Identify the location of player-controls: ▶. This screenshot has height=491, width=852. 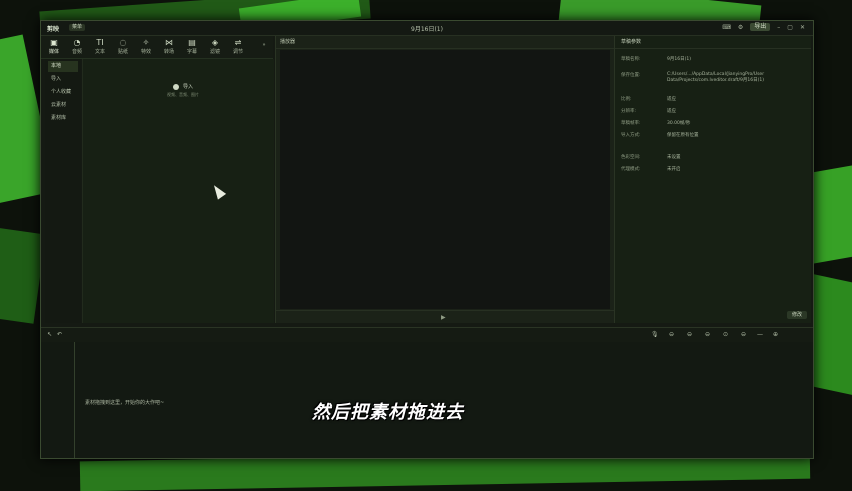
(445, 316).